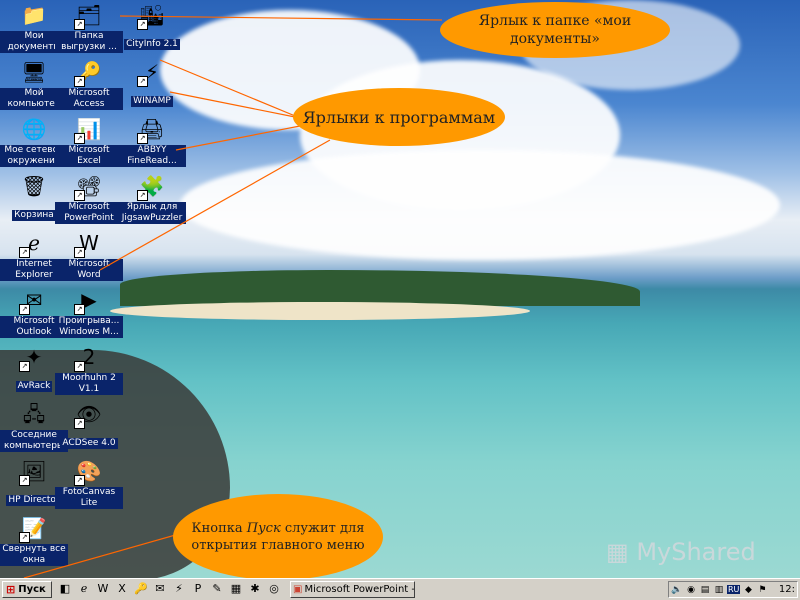 Image resolution: width=800 pixels, height=600 pixels. What do you see at coordinates (236, 589) in the screenshot?
I see `abbyy-icon: ▦` at bounding box center [236, 589].